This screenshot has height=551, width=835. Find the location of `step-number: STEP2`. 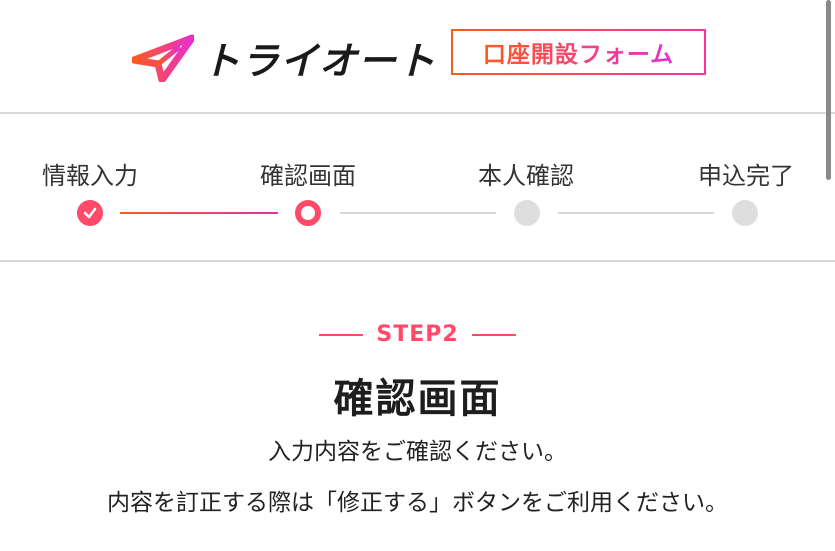

step-number: STEP2 is located at coordinates (417, 334).